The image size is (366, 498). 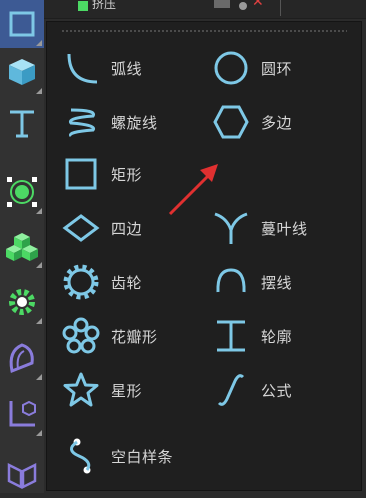 What do you see at coordinates (22, 24) in the screenshot?
I see `spline-tool-icon` at bounding box center [22, 24].